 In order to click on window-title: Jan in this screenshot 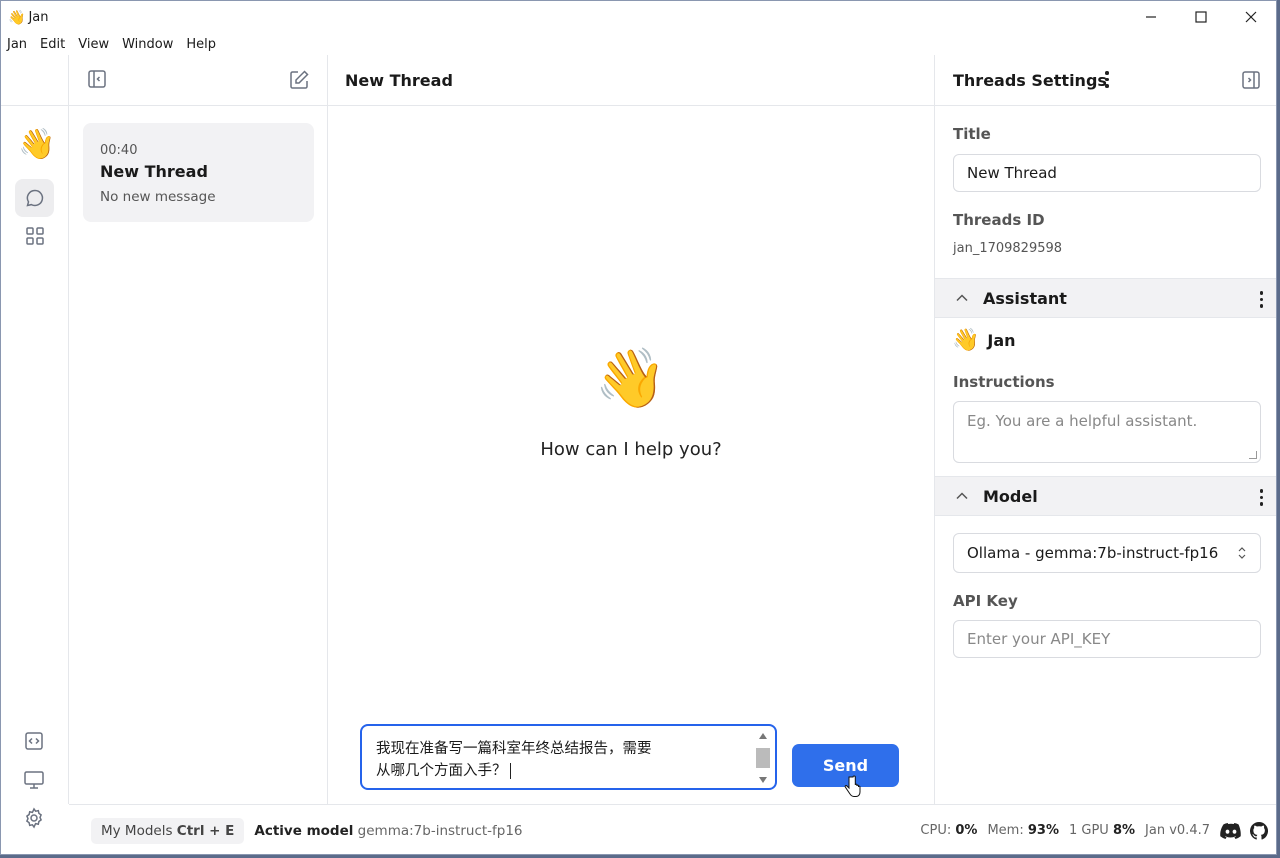, I will do `click(38, 17)`.